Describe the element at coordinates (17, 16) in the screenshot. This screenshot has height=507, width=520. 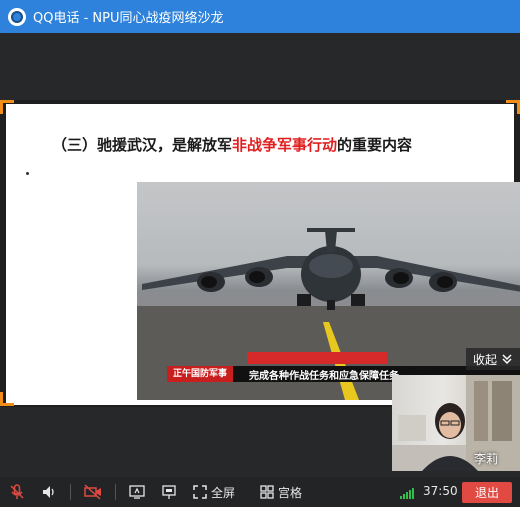
I see `qq-call-icon` at that location.